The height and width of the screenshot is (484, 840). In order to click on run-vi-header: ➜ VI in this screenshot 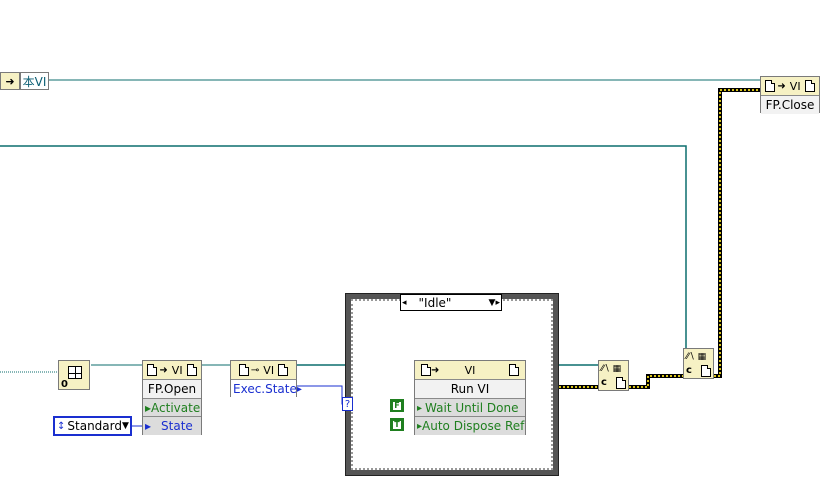, I will do `click(470, 370)`.